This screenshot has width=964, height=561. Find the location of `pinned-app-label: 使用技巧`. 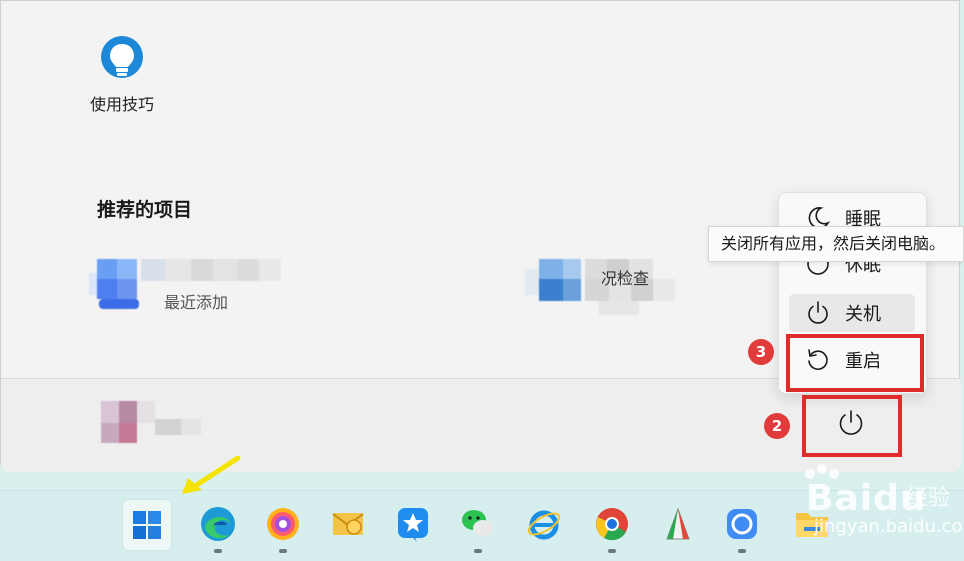

pinned-app-label: 使用技巧 is located at coordinates (121, 104).